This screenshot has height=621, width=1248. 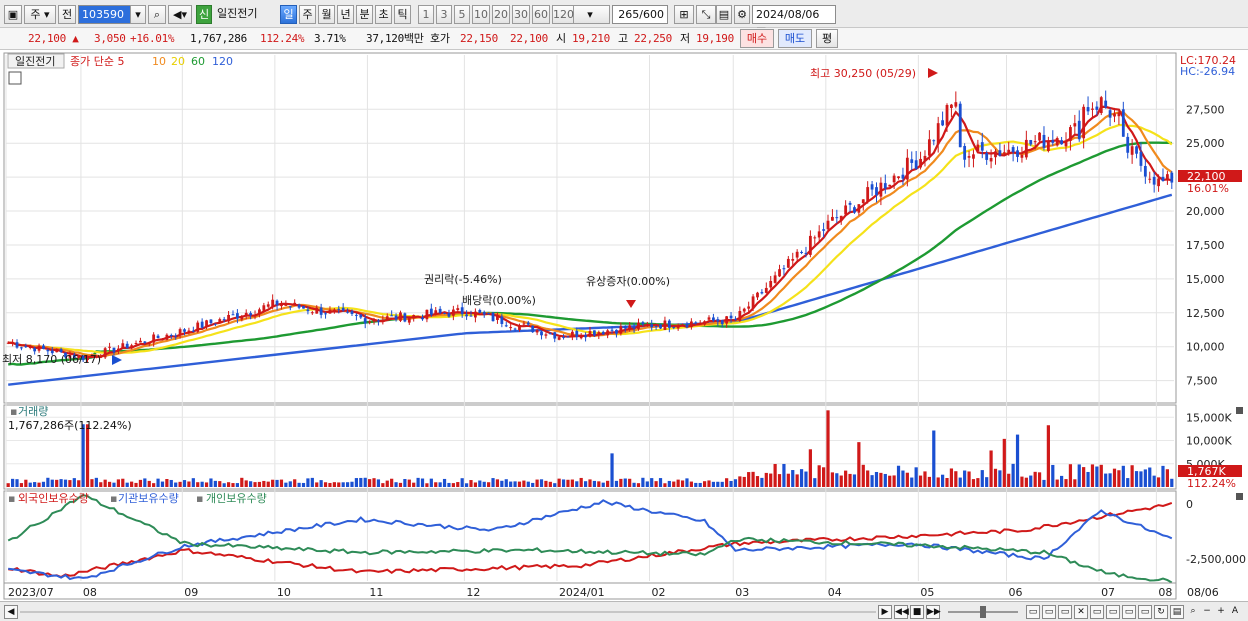 I want to click on current-price: 22,100 ▲, so click(x=53, y=38).